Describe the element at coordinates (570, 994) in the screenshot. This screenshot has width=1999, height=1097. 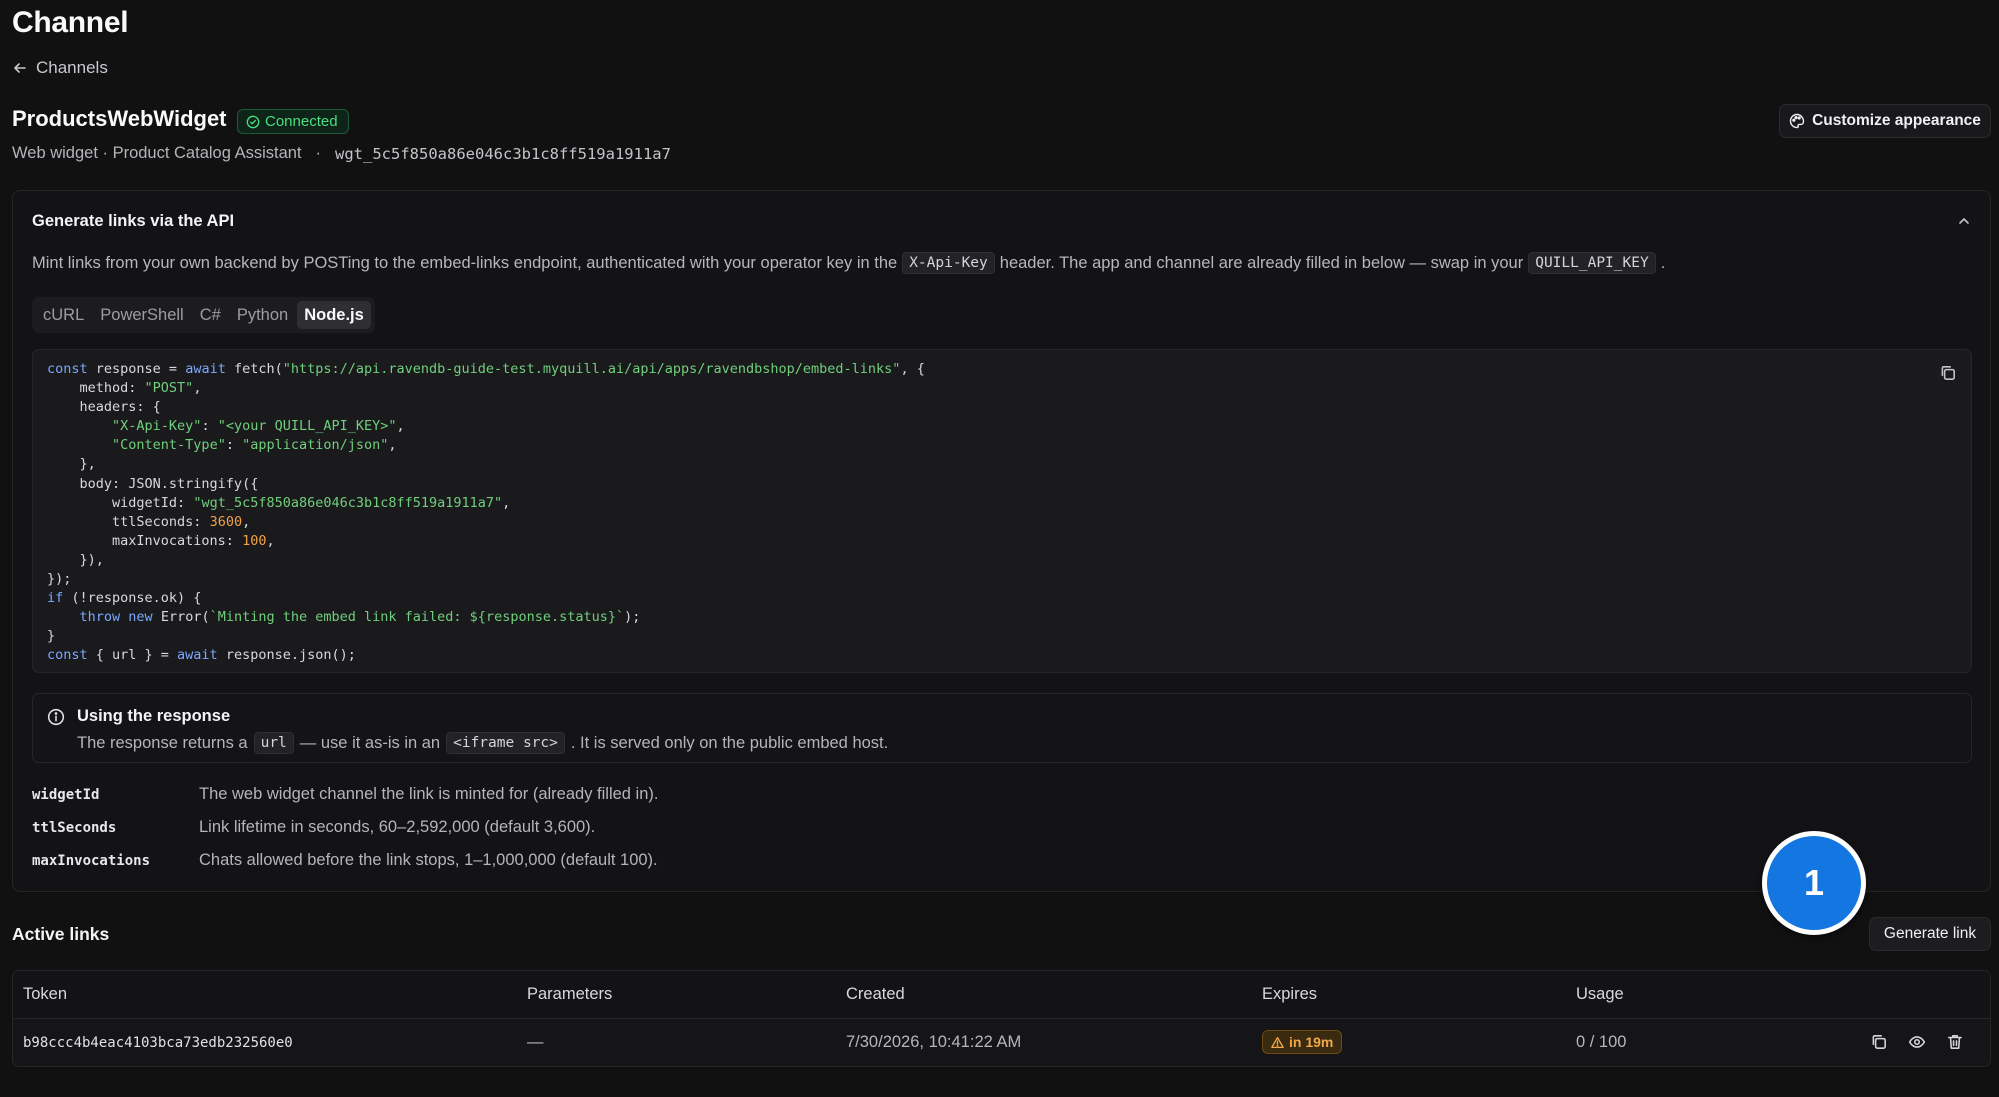
I see `column-parameters: Parameters` at that location.